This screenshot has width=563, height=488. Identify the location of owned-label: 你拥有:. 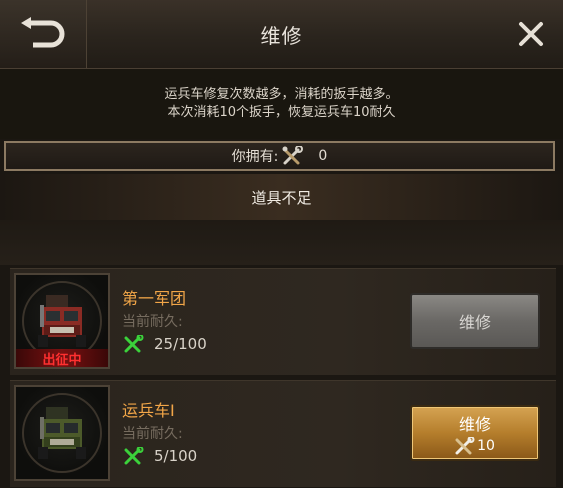
(255, 157).